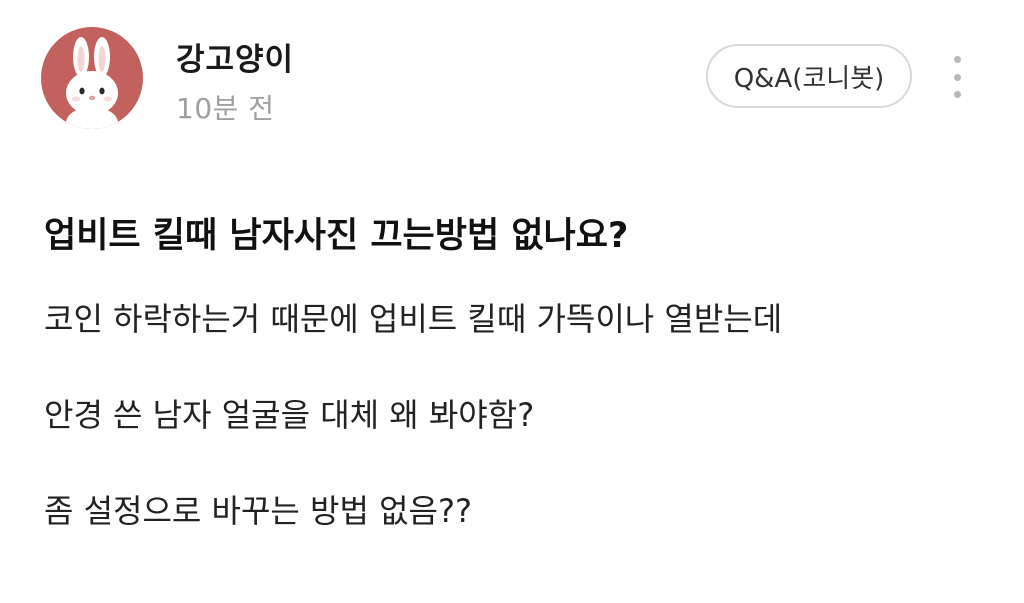 The image size is (1024, 603). I want to click on more-options-button, so click(957, 77).